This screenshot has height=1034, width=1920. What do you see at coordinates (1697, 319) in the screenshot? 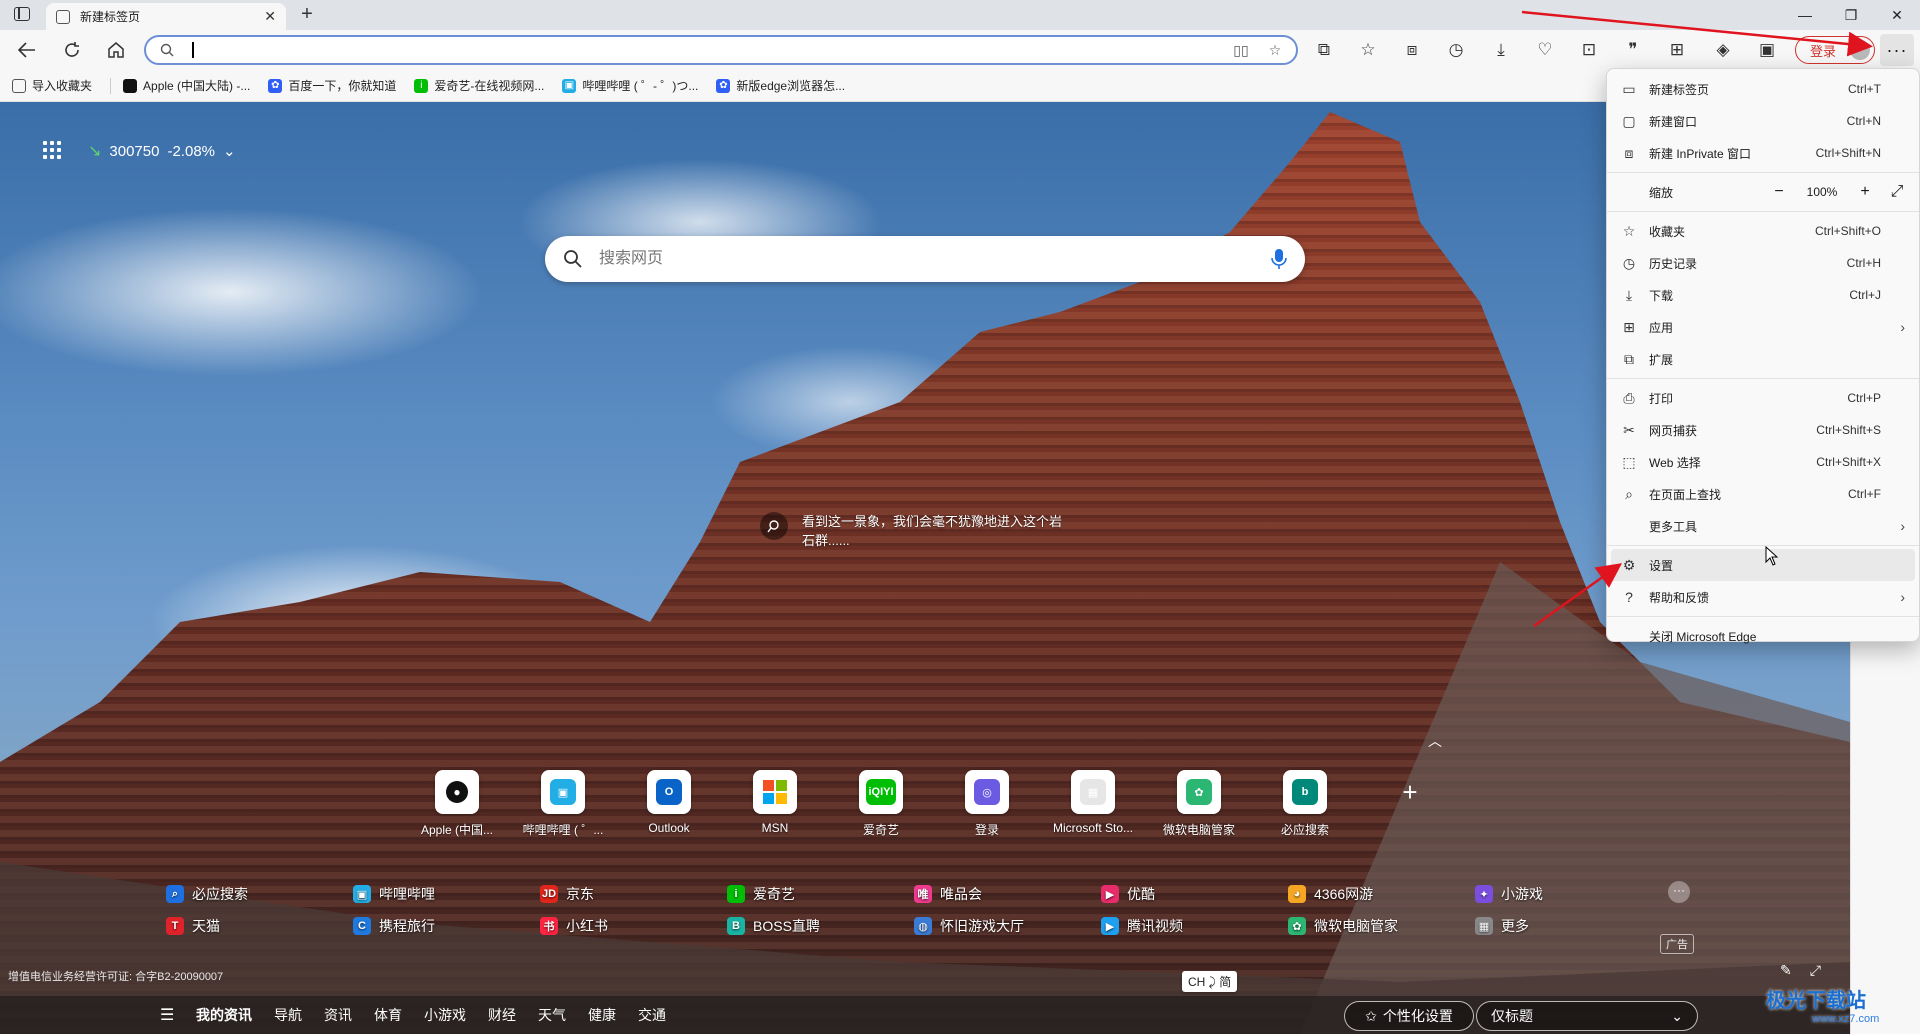
I see `annotation-arrows` at bounding box center [1697, 319].